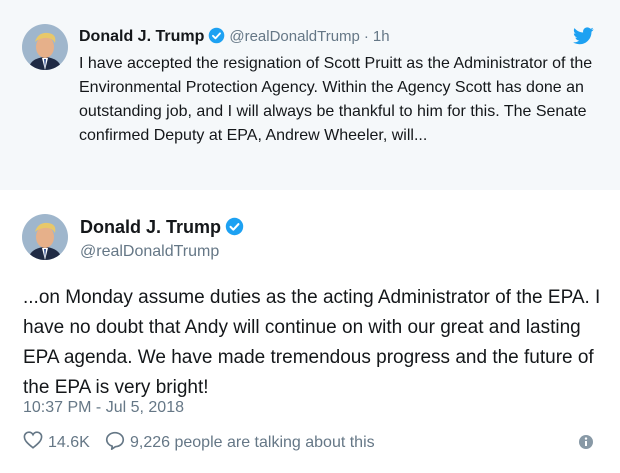 Image resolution: width=620 pixels, height=473 pixels. Describe the element at coordinates (252, 442) in the screenshot. I see `talking-count: 9,226 people are talking about this` at that location.